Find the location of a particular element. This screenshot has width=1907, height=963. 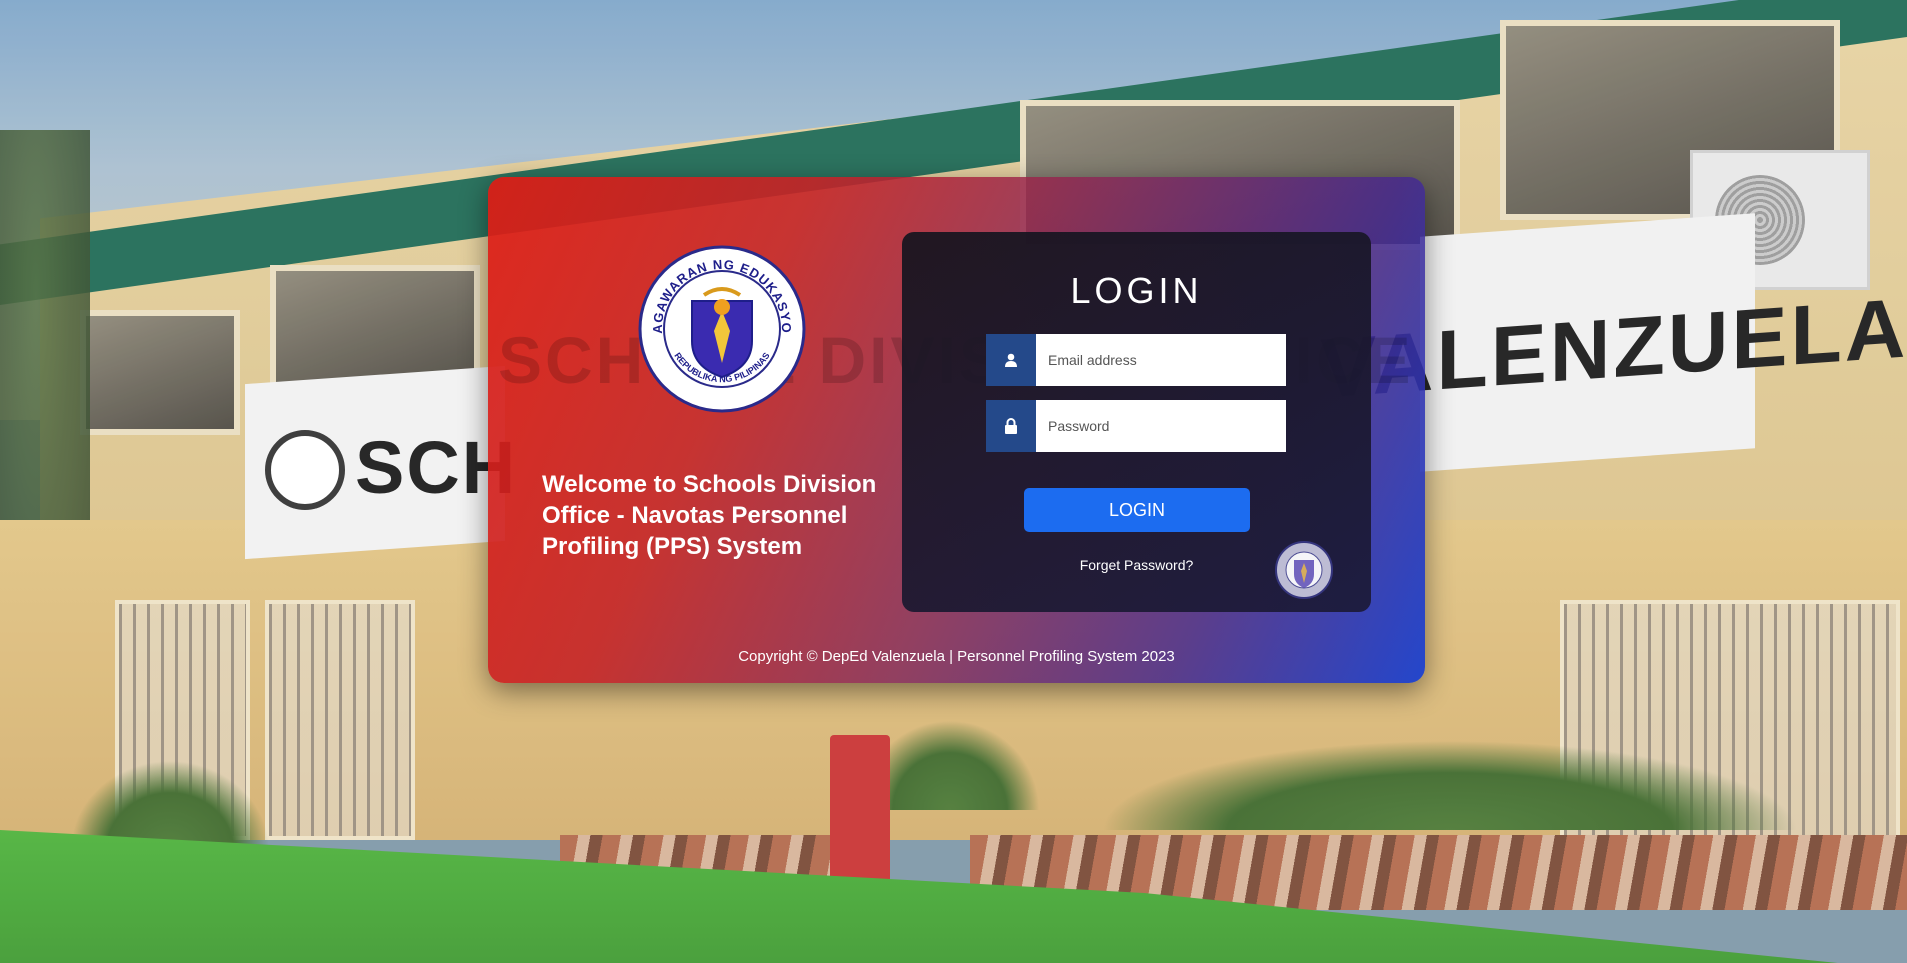

login-title: LOGIN is located at coordinates (1136, 290).